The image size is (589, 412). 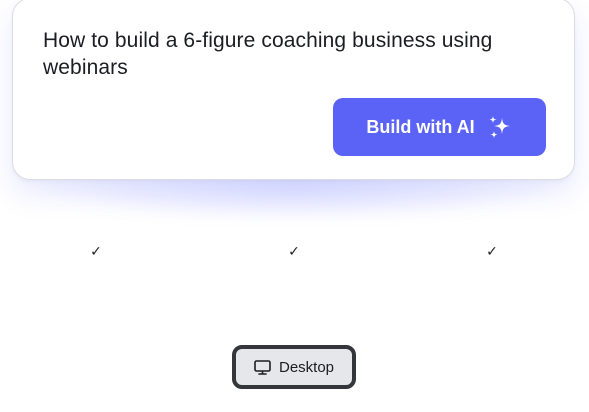 I want to click on build-button-label: Build with AI, so click(x=420, y=126).